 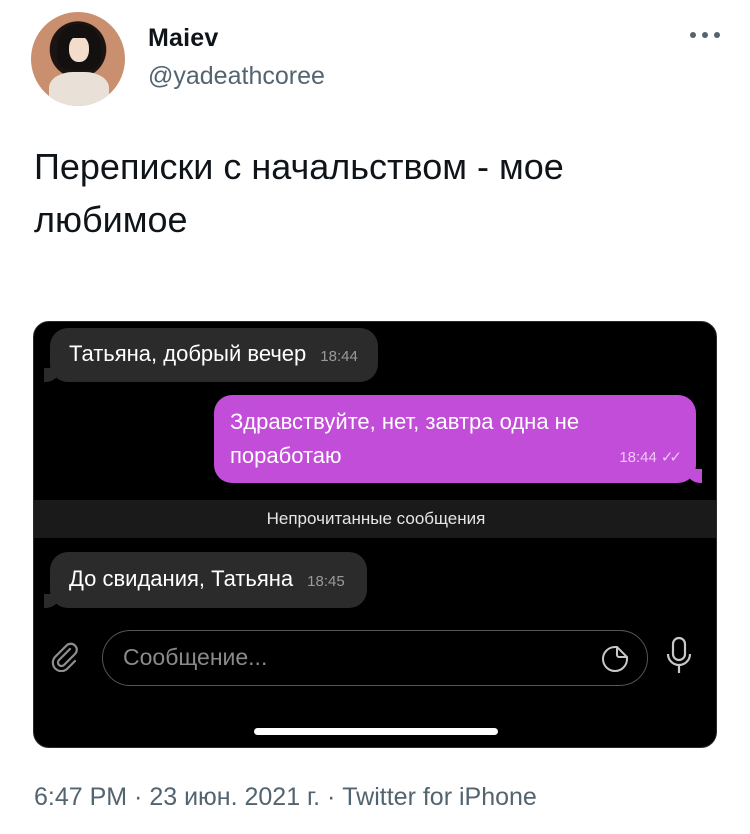 I want to click on double-check-icon: ✓✓, so click(x=671, y=457).